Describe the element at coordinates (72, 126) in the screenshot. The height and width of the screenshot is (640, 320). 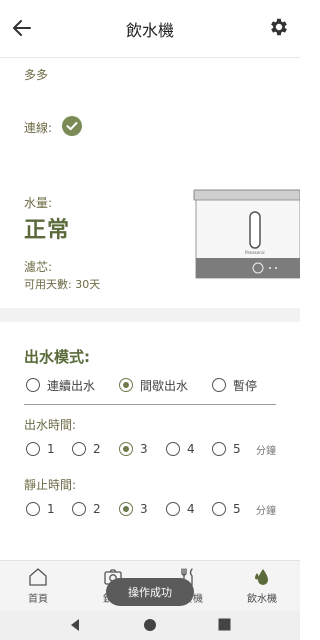
I see `check-circle-icon` at that location.